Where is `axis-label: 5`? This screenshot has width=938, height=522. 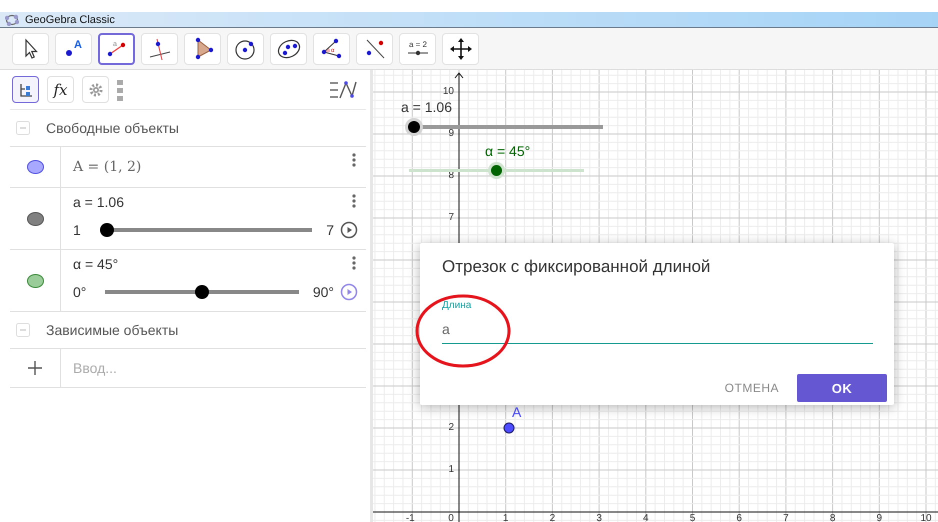
axis-label: 5 is located at coordinates (693, 518).